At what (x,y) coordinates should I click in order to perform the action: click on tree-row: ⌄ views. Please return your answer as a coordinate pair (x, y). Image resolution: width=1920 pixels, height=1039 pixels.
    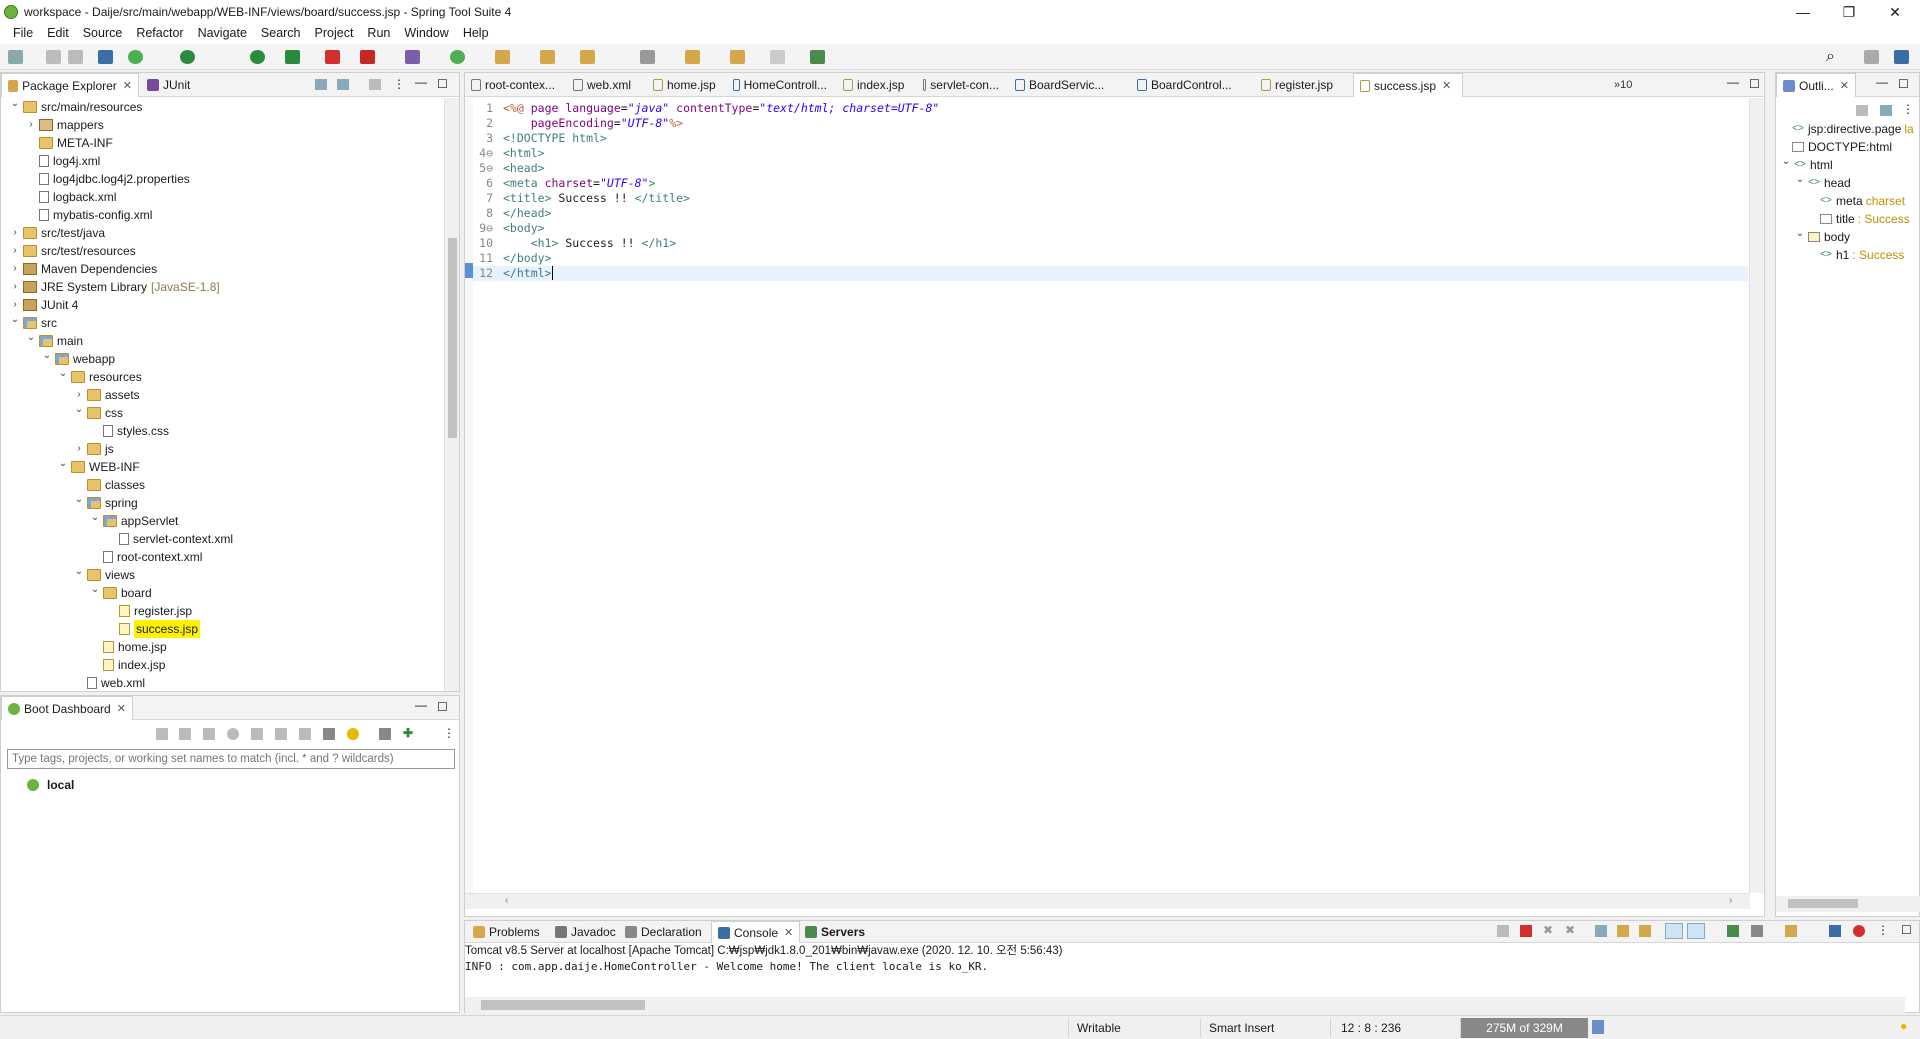
    Looking at the image, I should click on (104, 575).